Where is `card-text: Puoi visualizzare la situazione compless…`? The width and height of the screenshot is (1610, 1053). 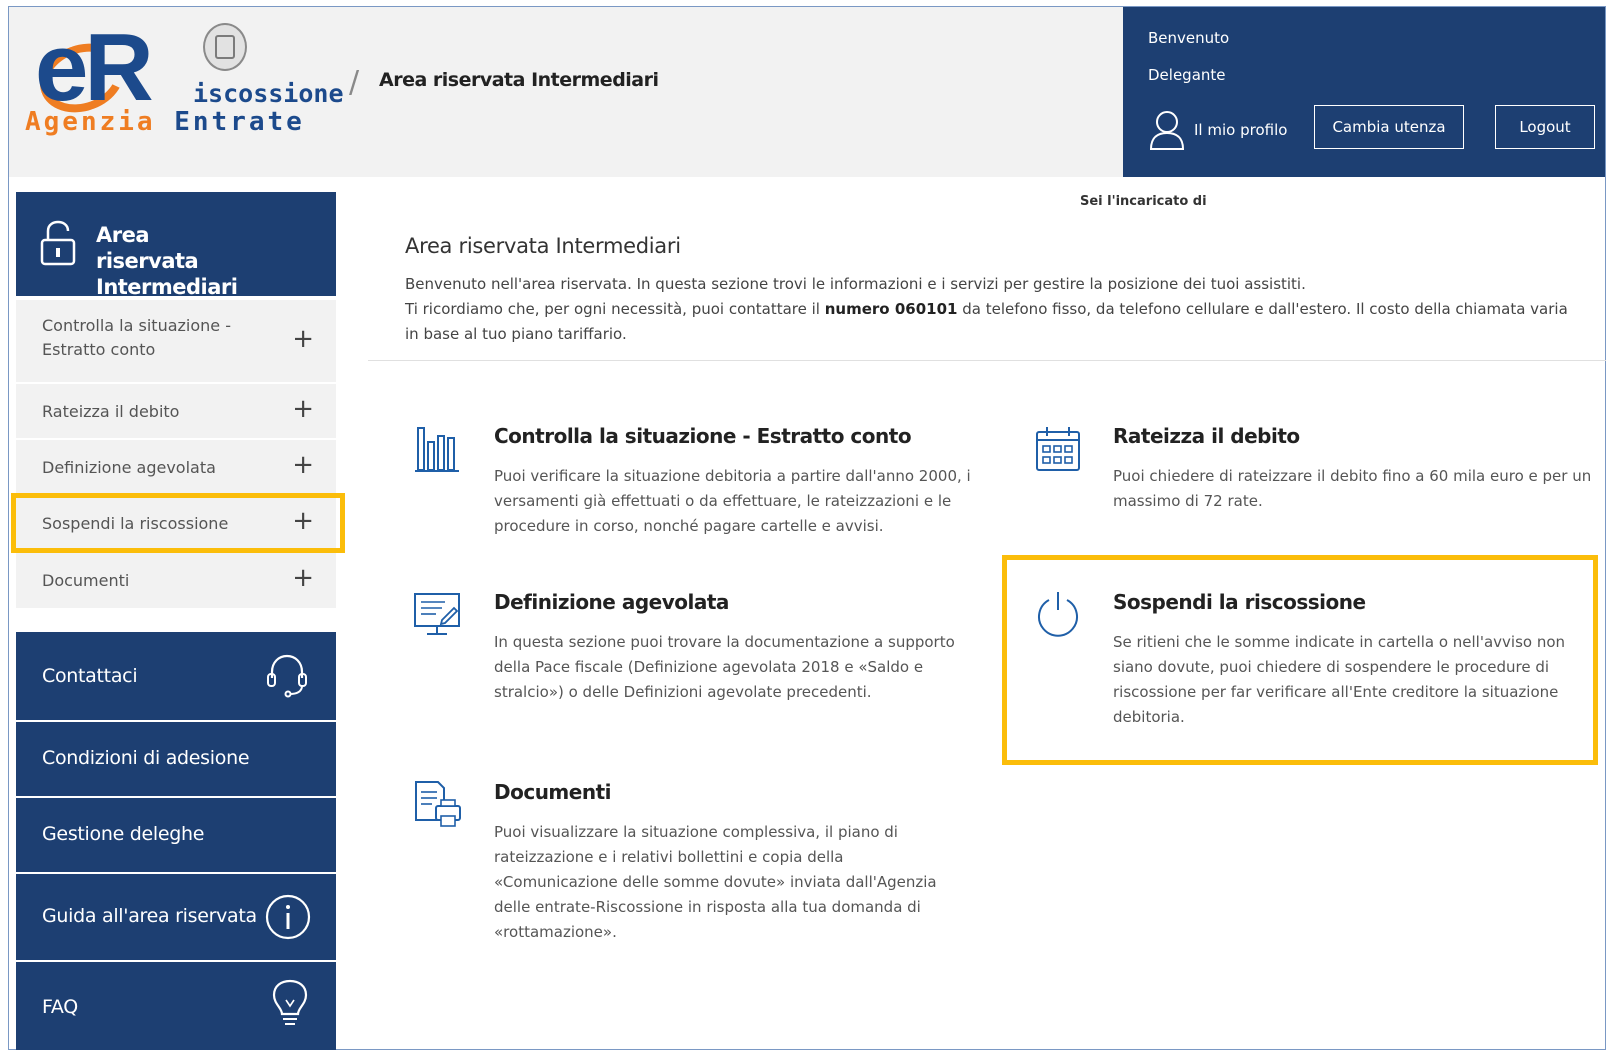 card-text: Puoi visualizzare la situazione compless… is located at coordinates (715, 882).